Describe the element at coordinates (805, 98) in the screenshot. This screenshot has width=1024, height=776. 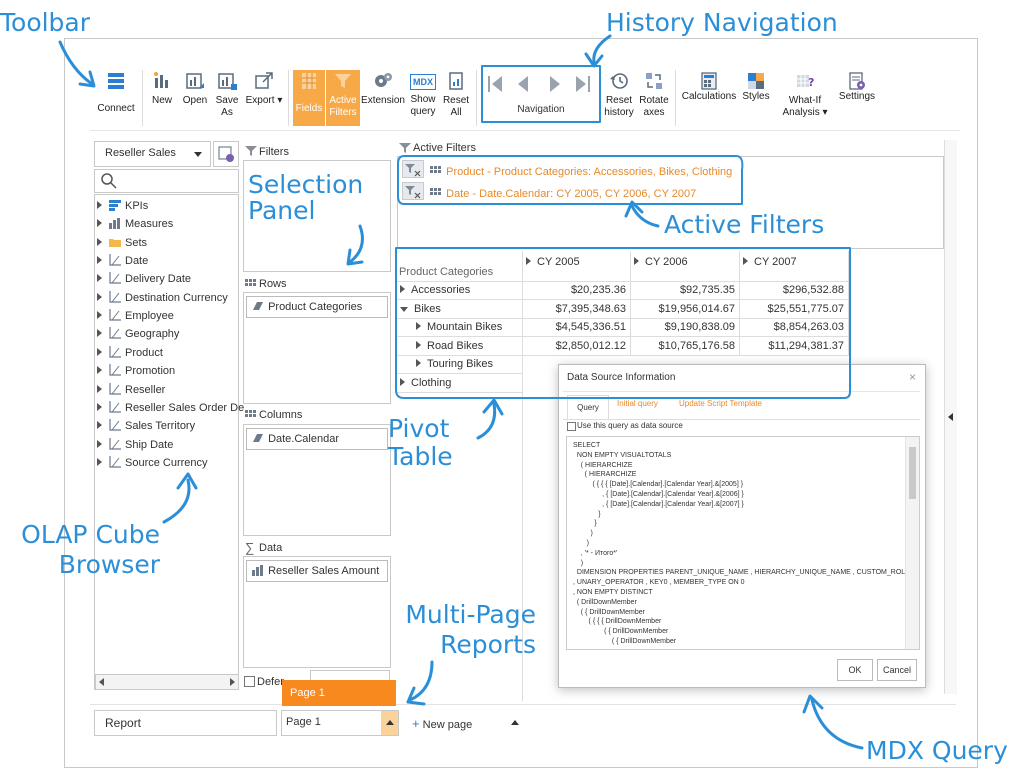
I see `what-if-analysis-button: ? What-If Analysis ▾` at that location.